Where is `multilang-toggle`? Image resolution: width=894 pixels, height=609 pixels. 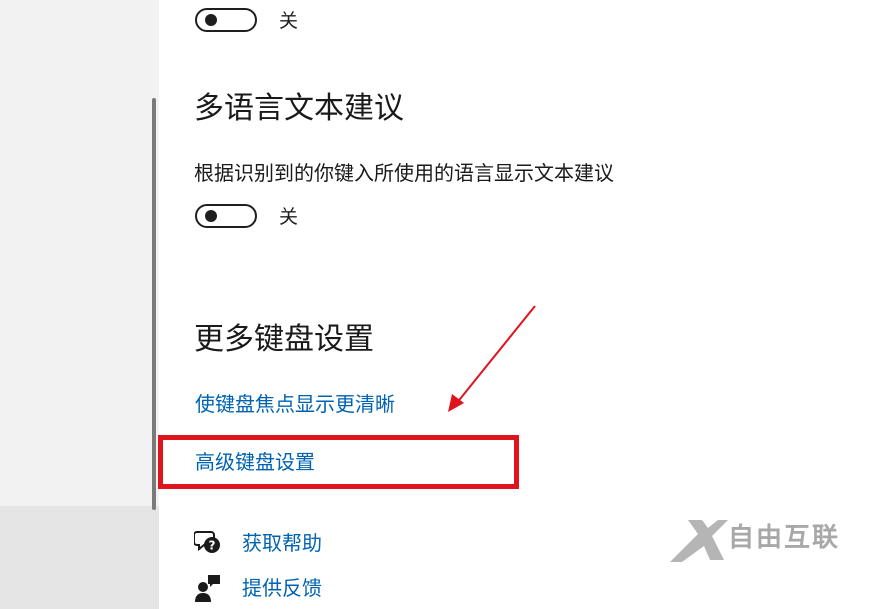 multilang-toggle is located at coordinates (226, 216).